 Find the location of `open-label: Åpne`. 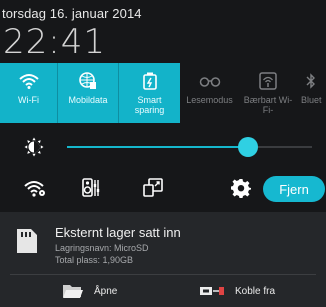

open-label: Åpne is located at coordinates (106, 291).